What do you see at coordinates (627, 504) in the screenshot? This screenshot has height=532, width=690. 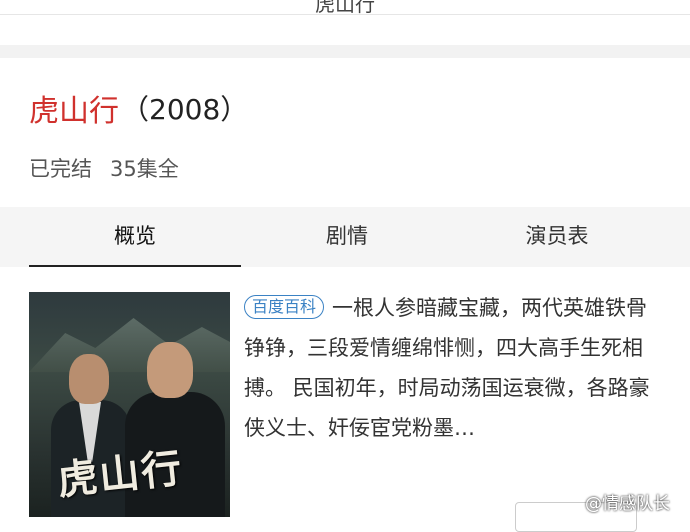 I see `watermark: @情感队长` at bounding box center [627, 504].